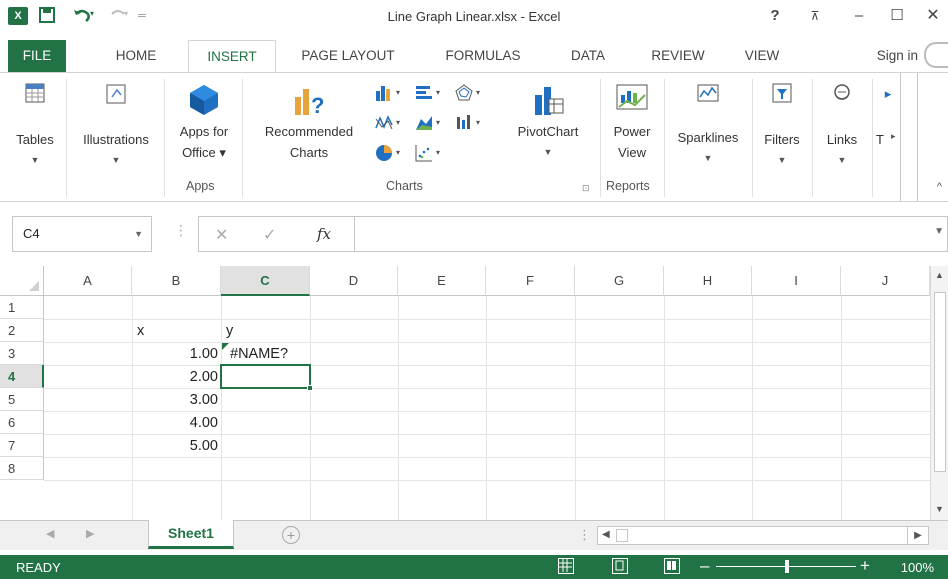 This screenshot has width=948, height=579. What do you see at coordinates (586, 188) in the screenshot?
I see `dialog-launcher-icon: ⊡` at bounding box center [586, 188].